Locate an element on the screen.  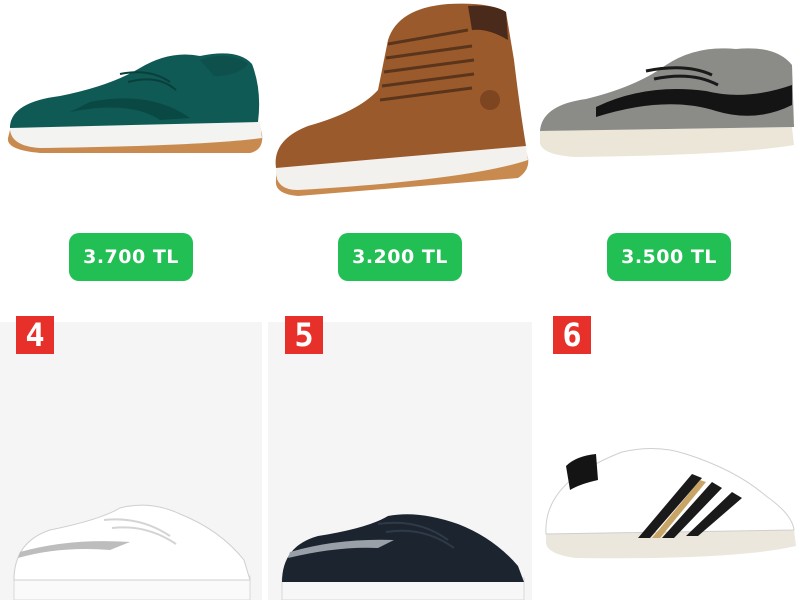
price-badge-1: 3.700 TL is located at coordinates (131, 257).